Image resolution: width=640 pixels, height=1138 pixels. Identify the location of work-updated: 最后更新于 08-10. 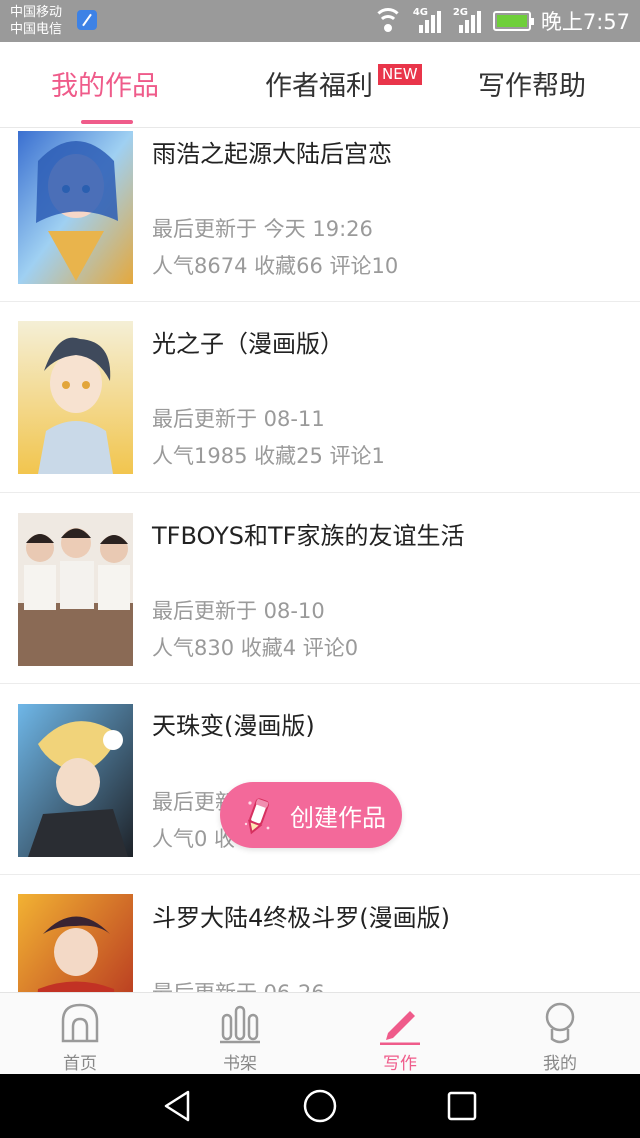
(238, 611).